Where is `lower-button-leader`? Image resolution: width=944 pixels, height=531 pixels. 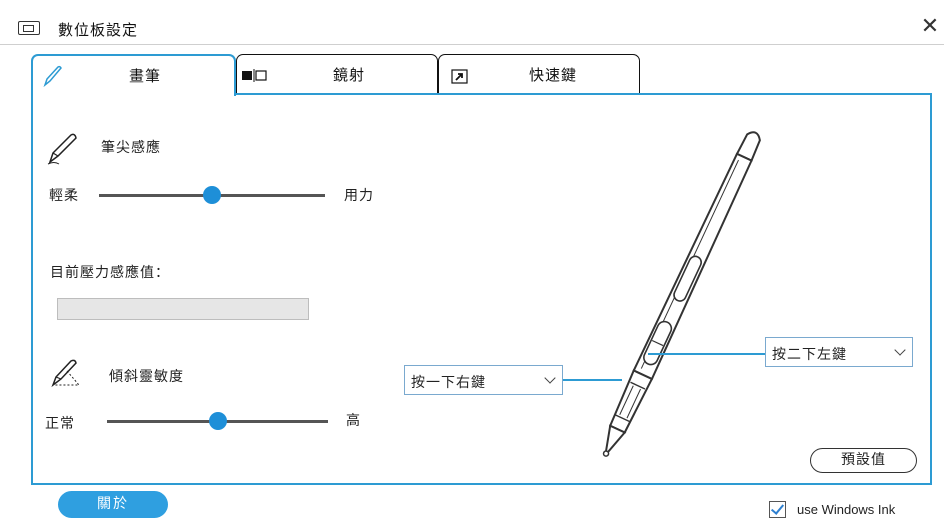
lower-button-leader is located at coordinates (592, 380).